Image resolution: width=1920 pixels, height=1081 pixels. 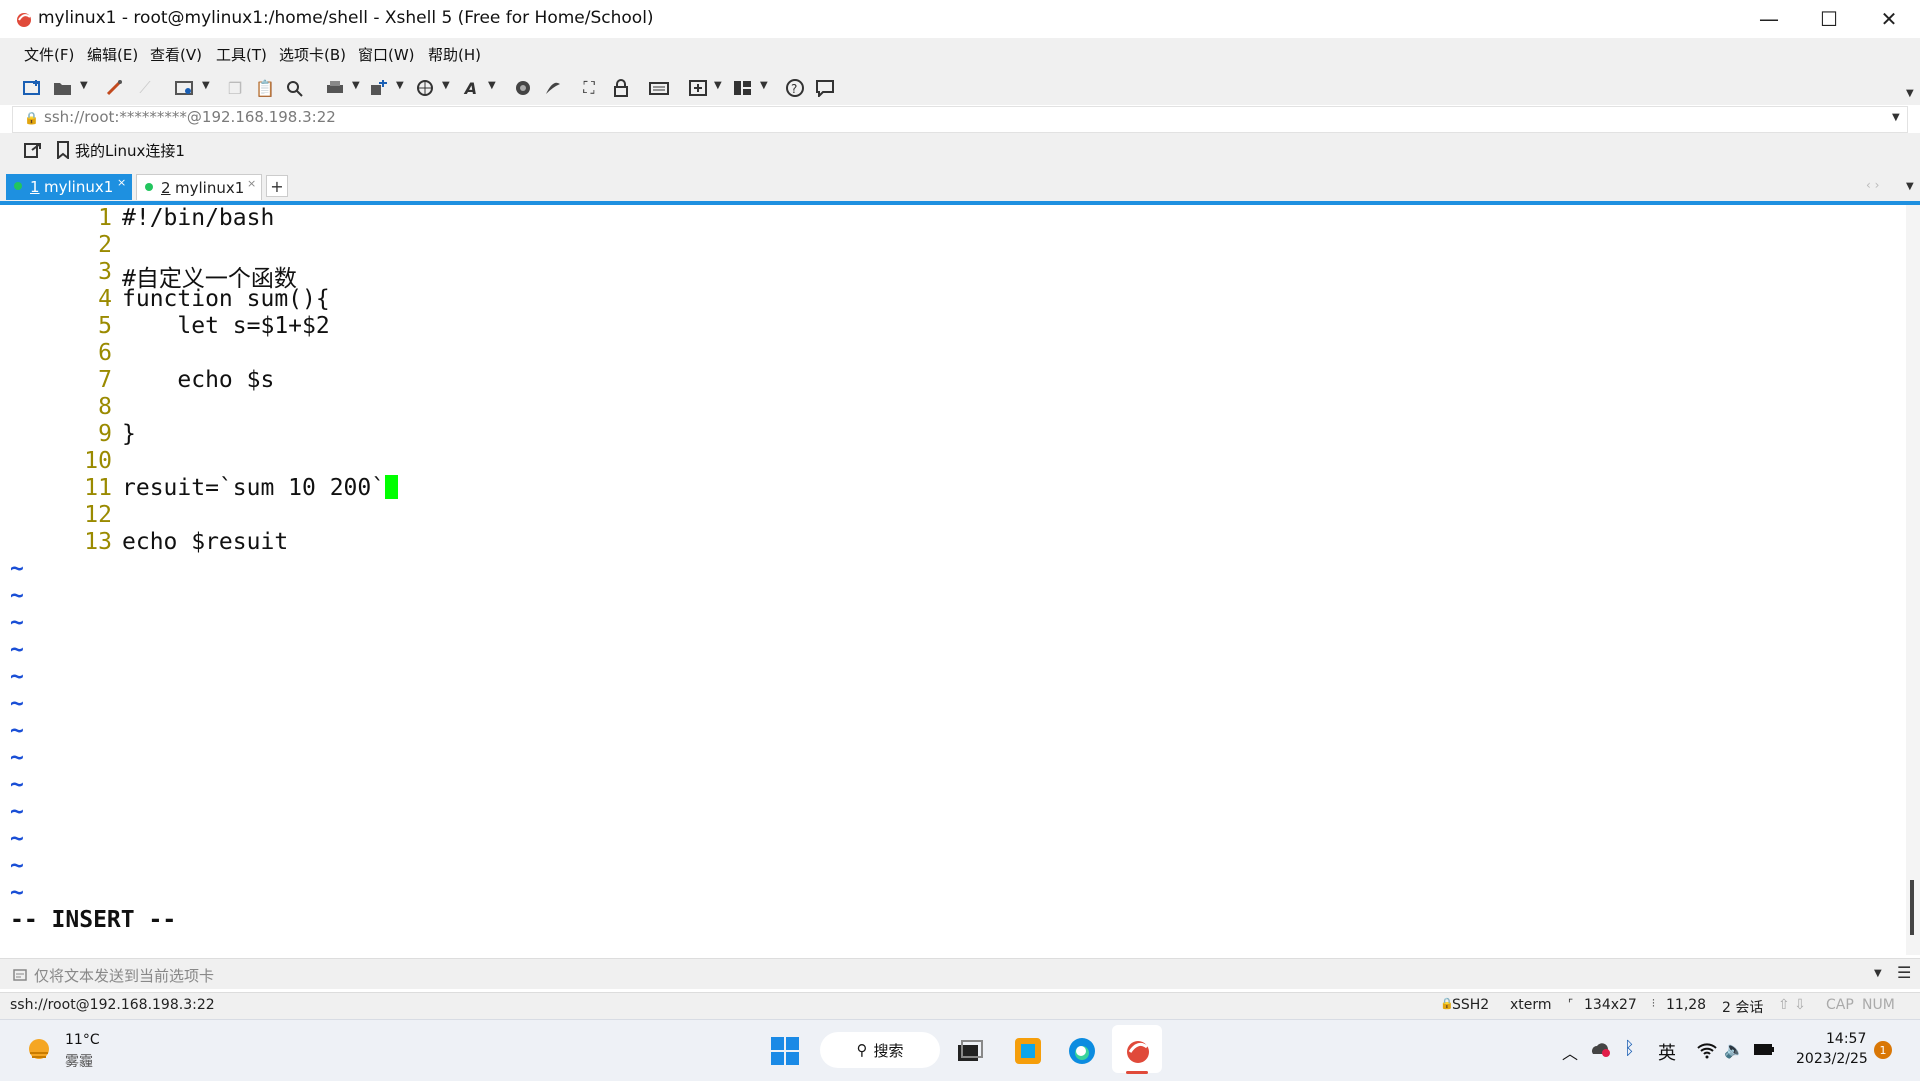 I want to click on line-code: function sum(){, so click(x=226, y=299).